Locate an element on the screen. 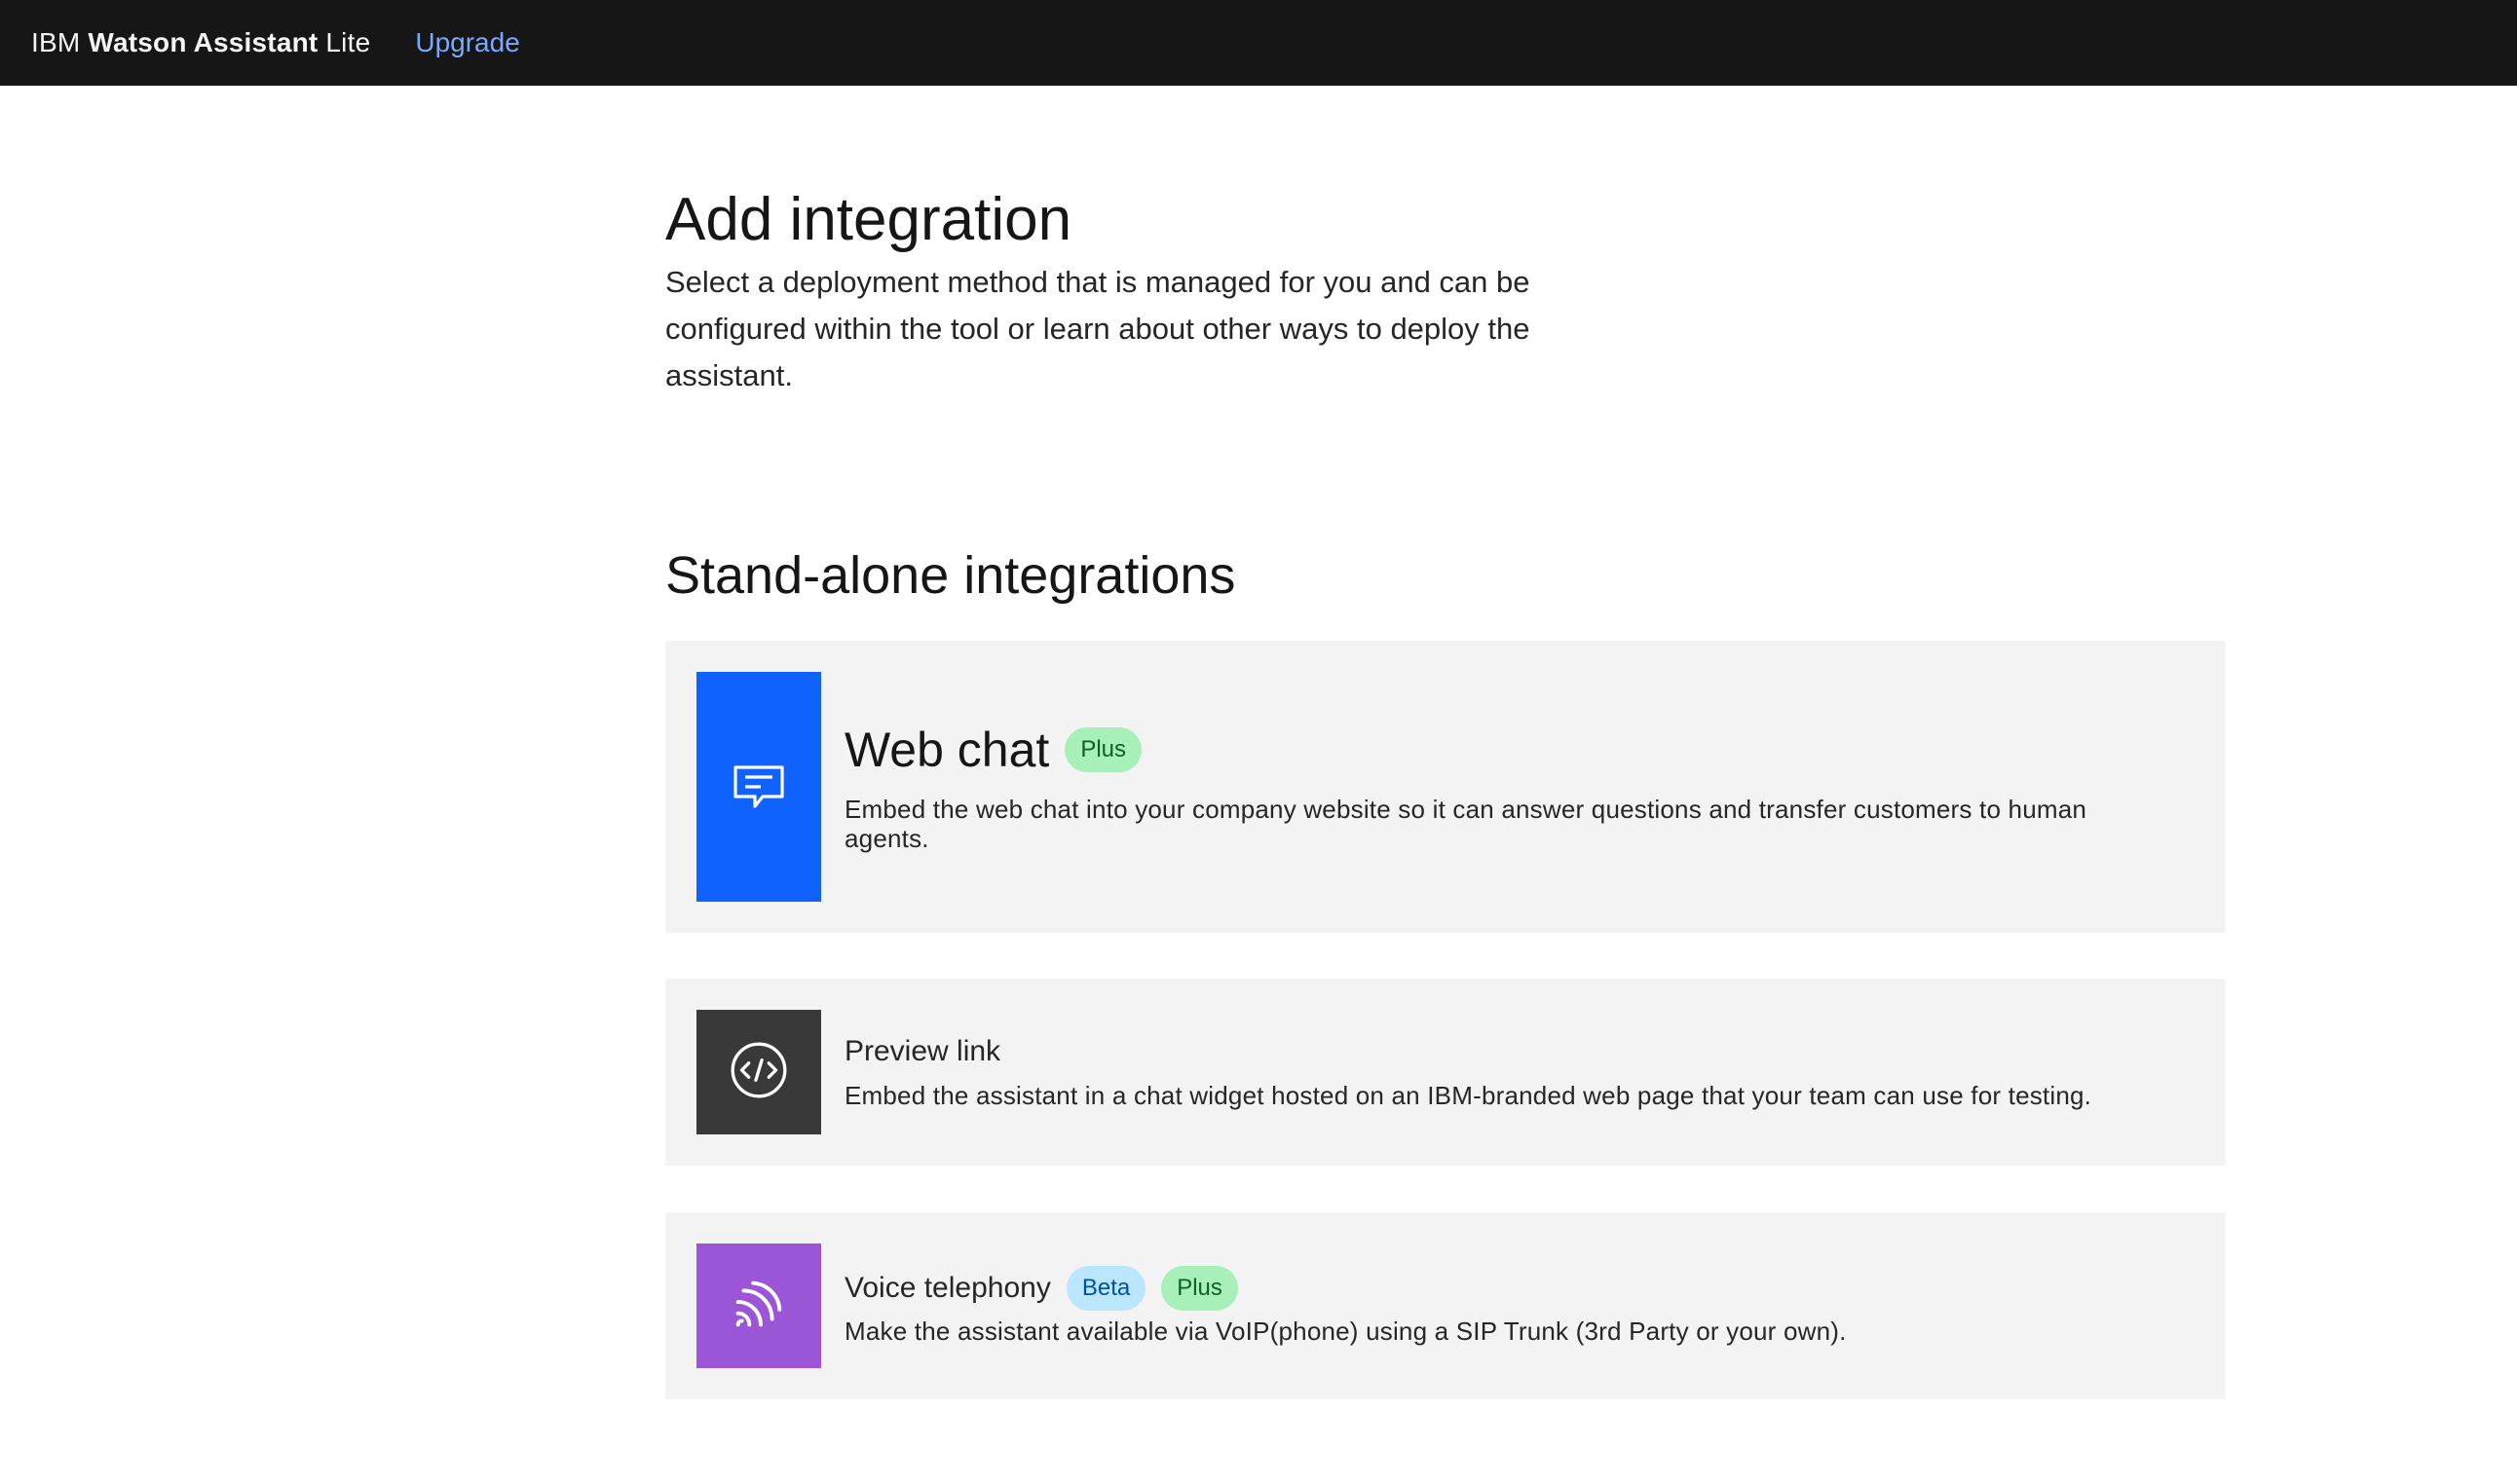  product-name: IBM Watson Assistant Lite is located at coordinates (200, 42).